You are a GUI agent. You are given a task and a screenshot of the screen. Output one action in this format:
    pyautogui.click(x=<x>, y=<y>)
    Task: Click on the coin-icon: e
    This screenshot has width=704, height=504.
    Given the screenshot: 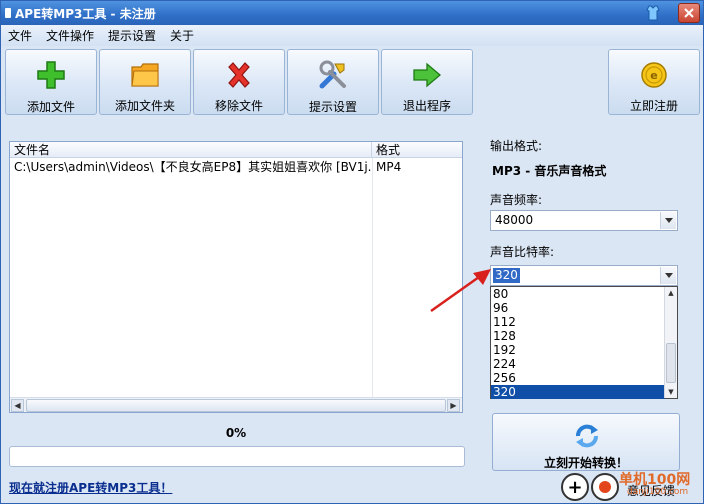 What is the action you would take?
    pyautogui.click(x=654, y=74)
    